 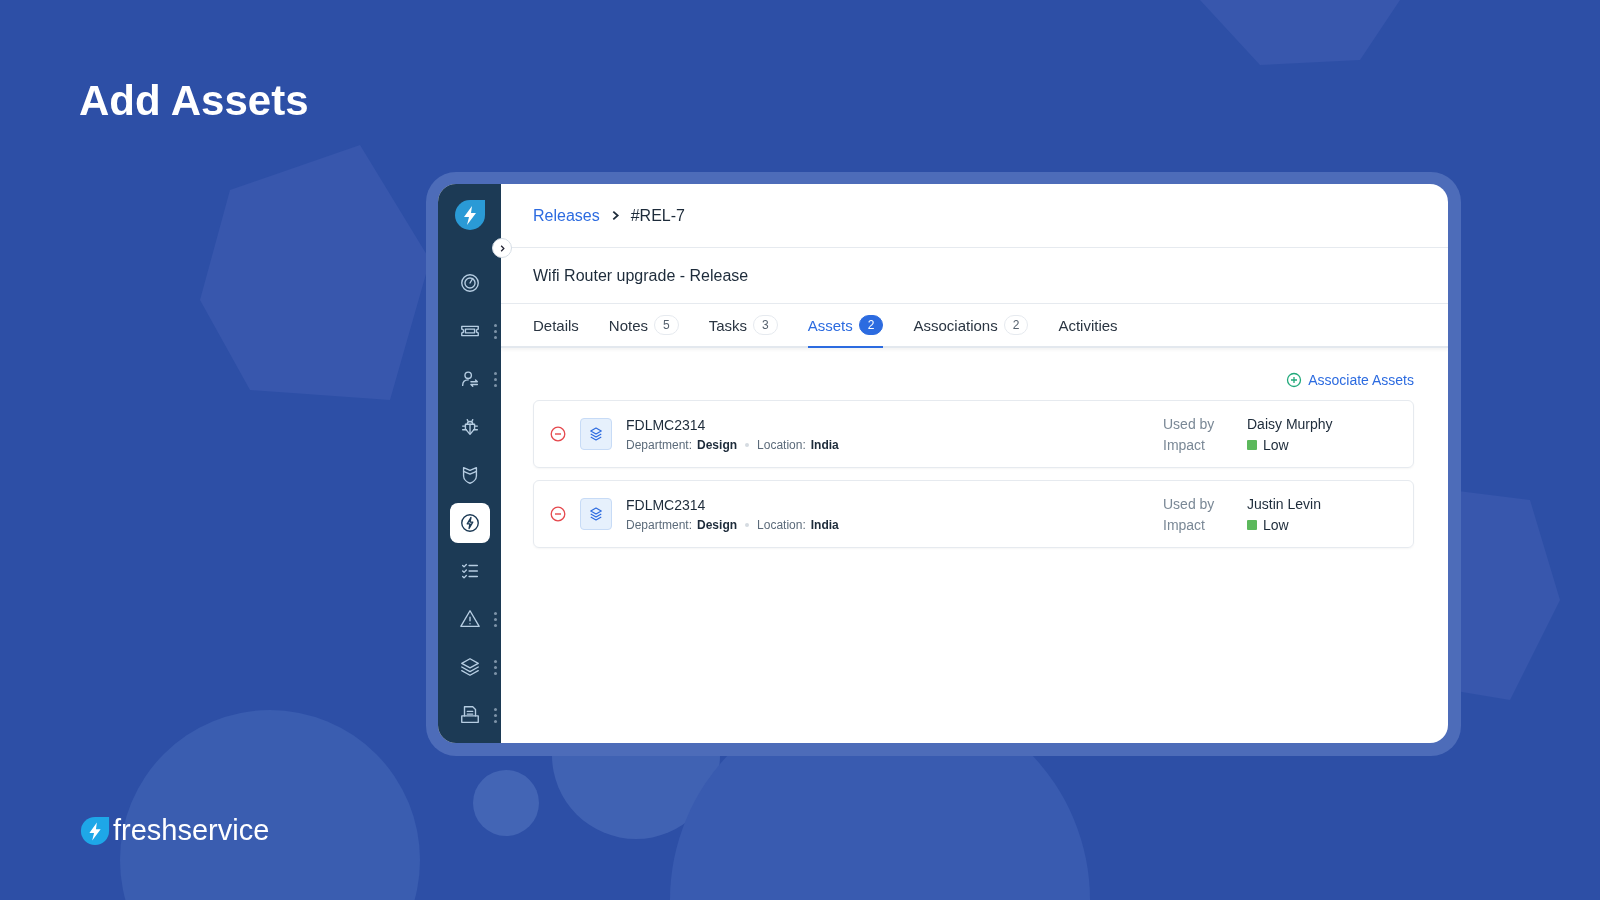 I want to click on bolt-icon, so click(x=469, y=523).